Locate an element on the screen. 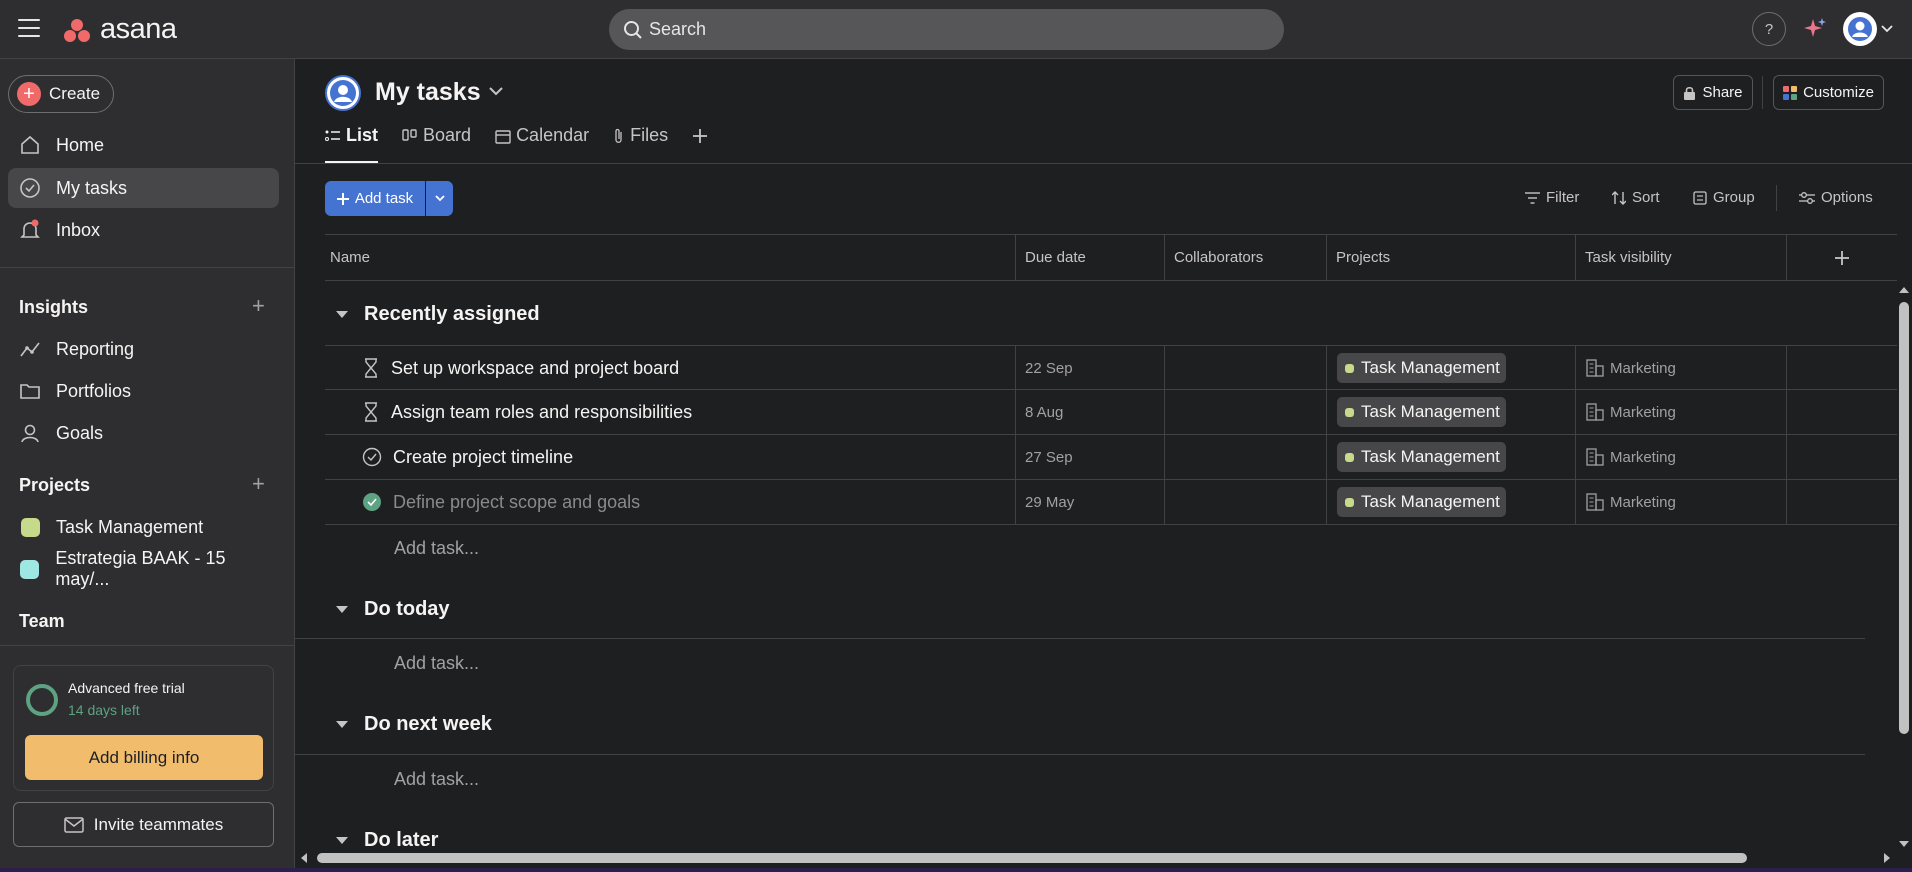  project-color-dot is located at coordinates (1349, 502).